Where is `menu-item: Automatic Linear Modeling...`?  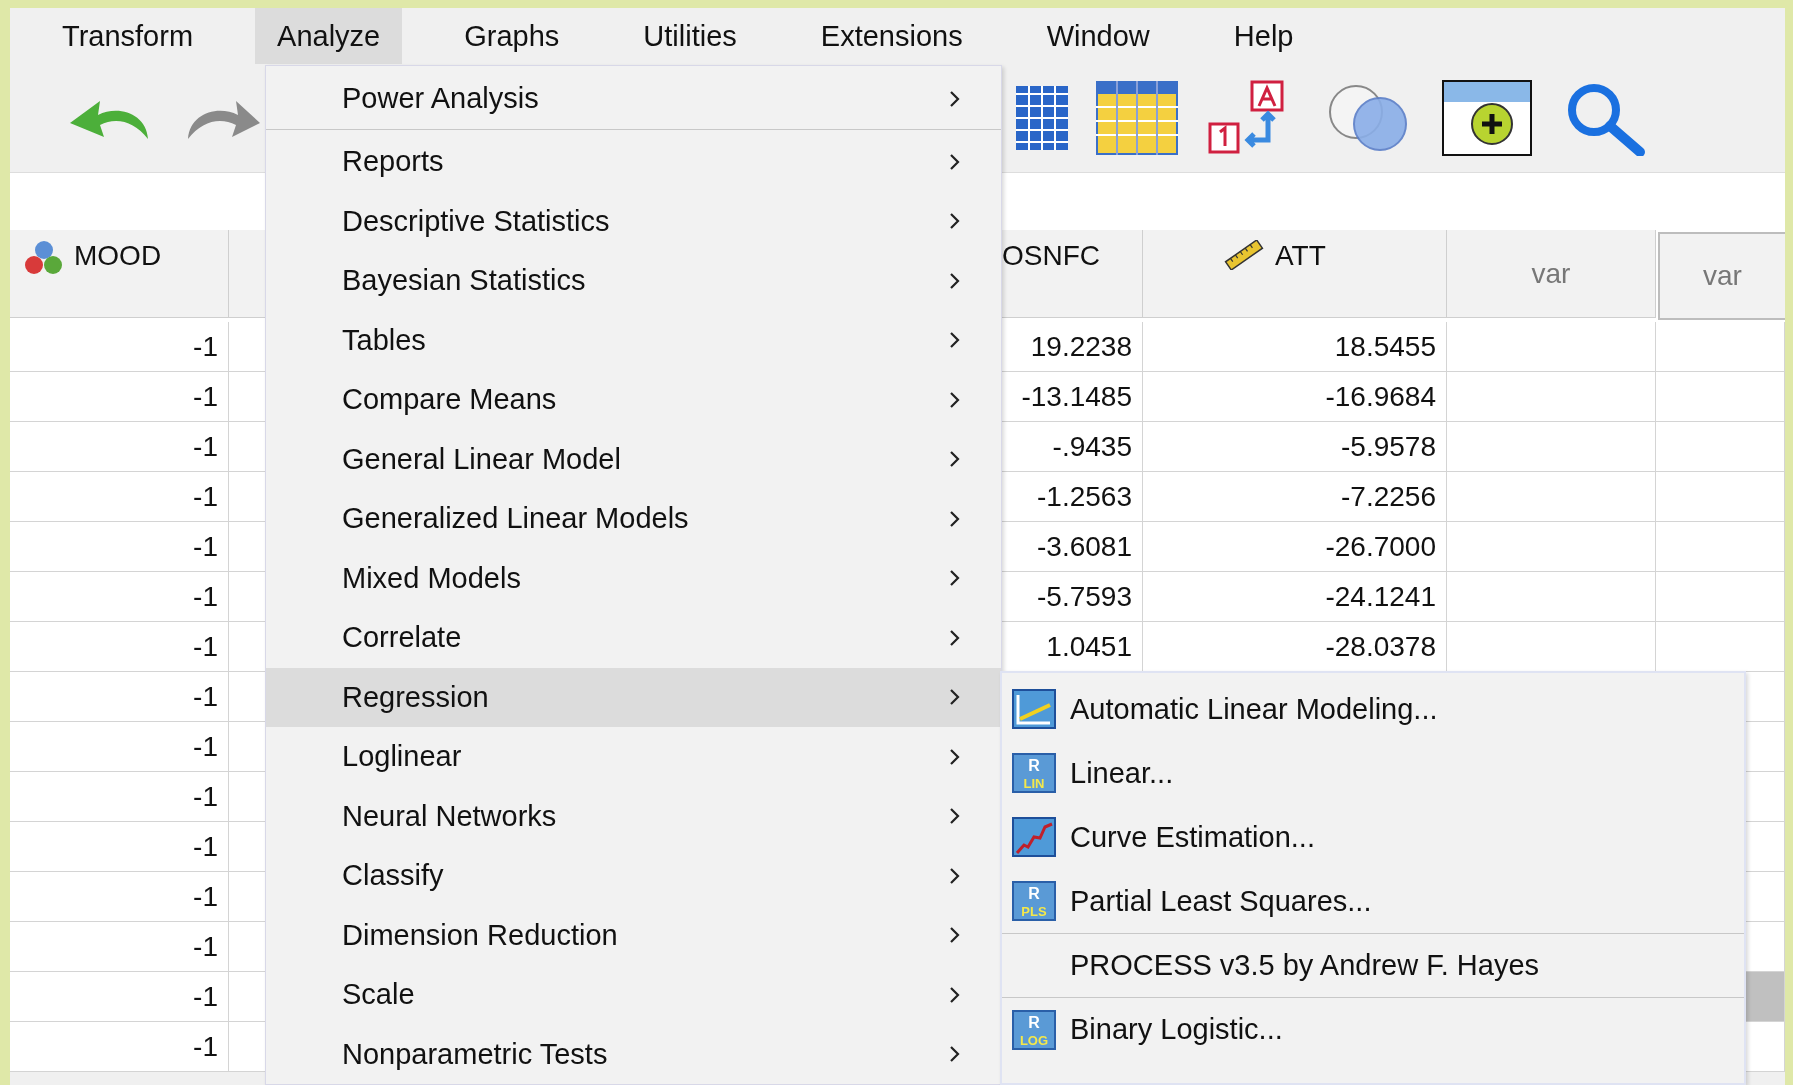
menu-item: Automatic Linear Modeling... is located at coordinates (1373, 709).